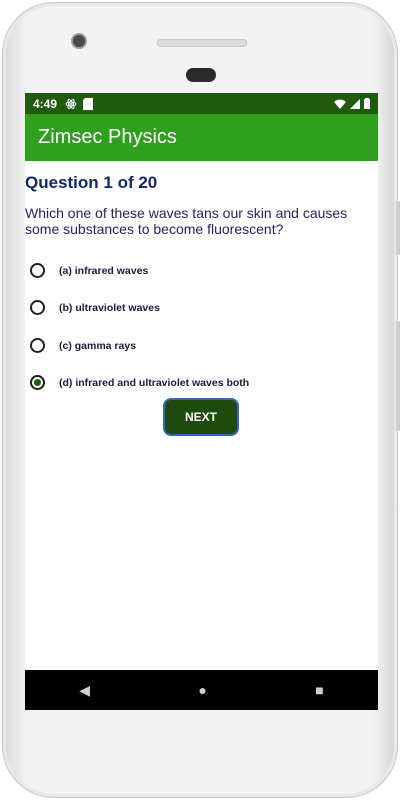 The image size is (400, 800). What do you see at coordinates (398, 376) in the screenshot?
I see `power-button` at bounding box center [398, 376].